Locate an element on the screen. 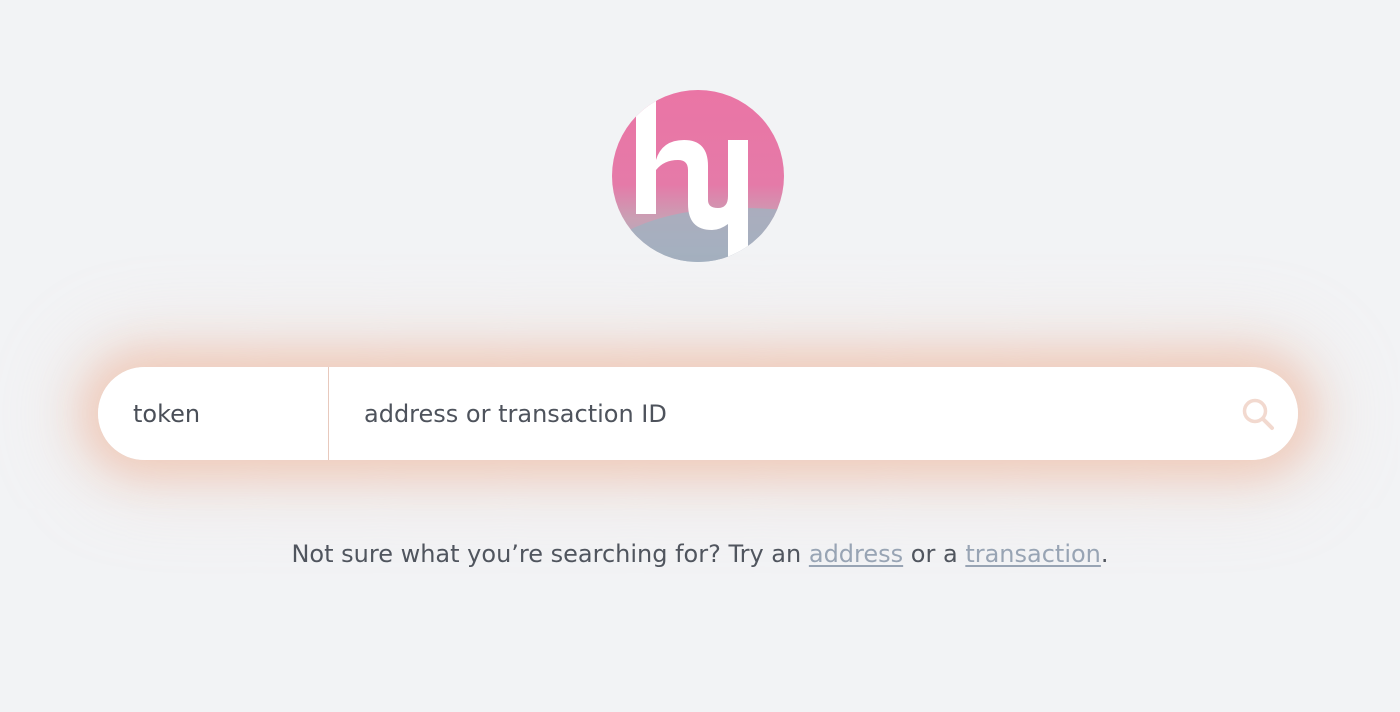 The width and height of the screenshot is (1400, 712). search-button is located at coordinates (1258, 413).